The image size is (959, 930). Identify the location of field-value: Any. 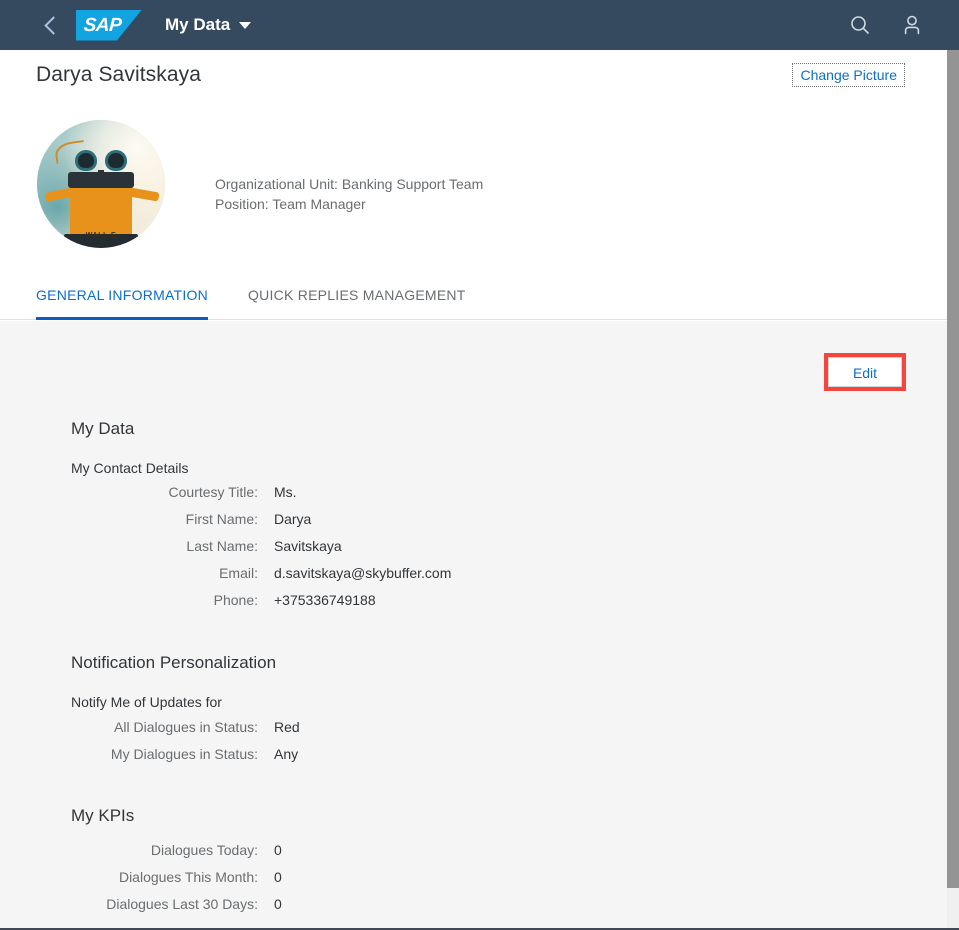
(286, 754).